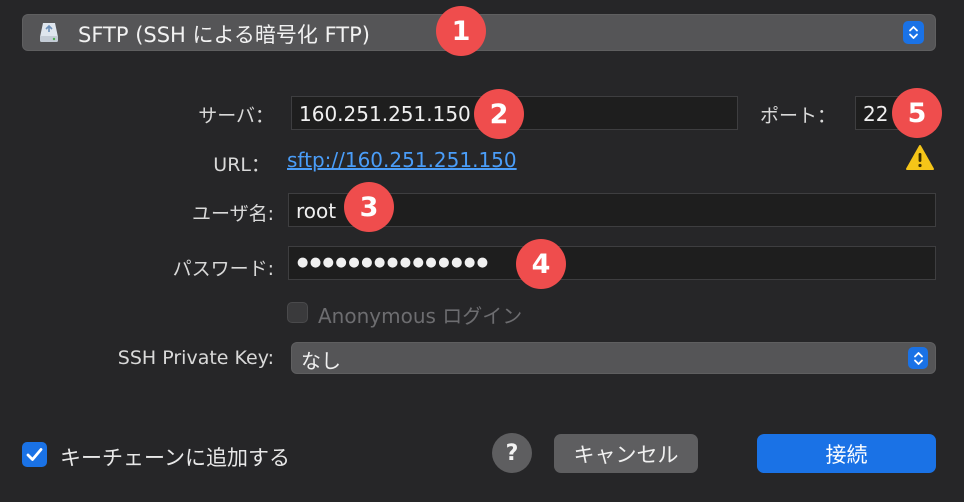 The image size is (964, 502). I want to click on username-label: ユーザ名:, so click(232, 214).